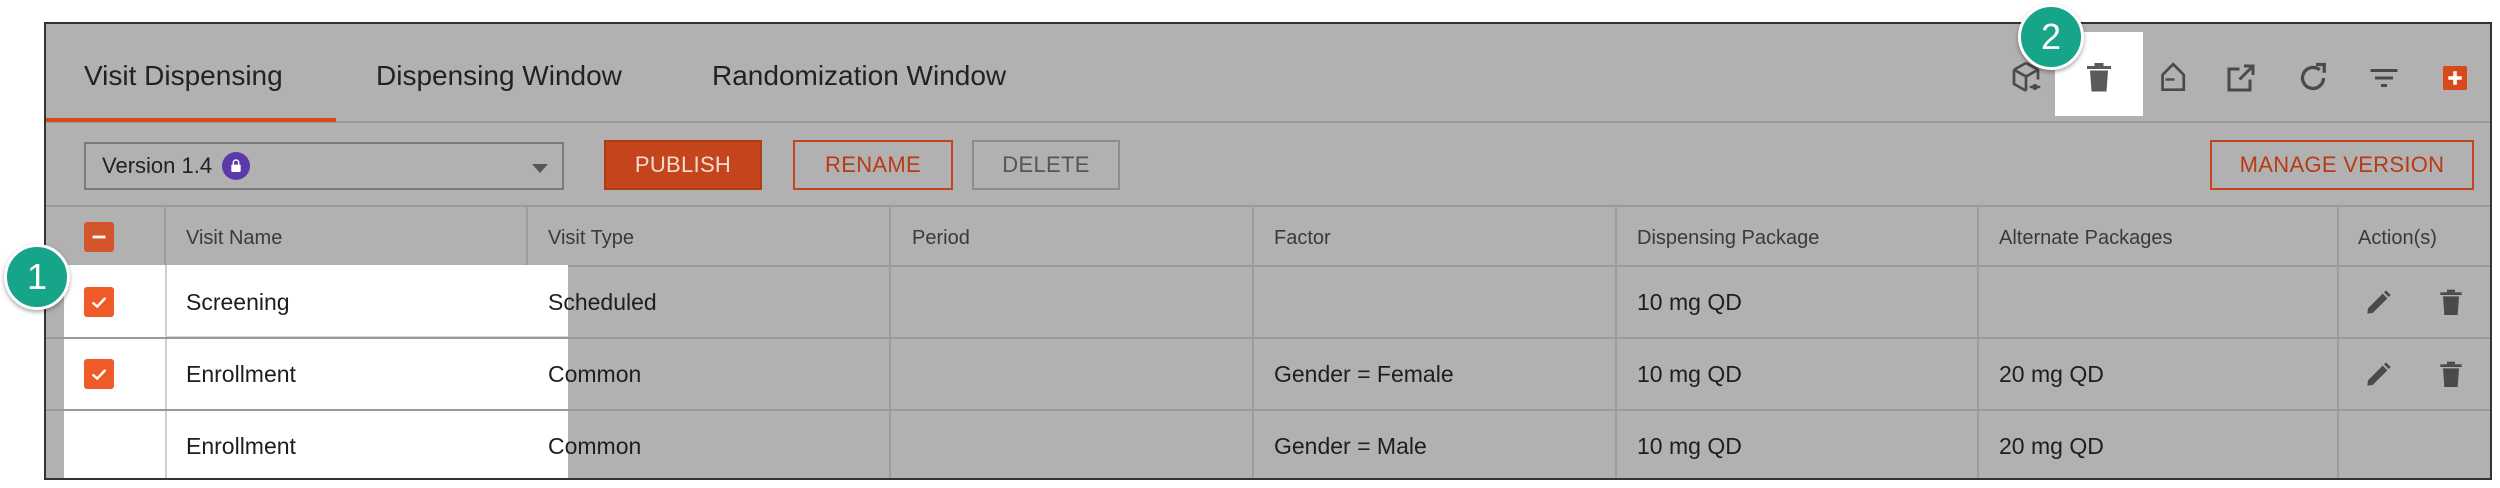 The height and width of the screenshot is (488, 2500). I want to click on callout-badge-2: 2, so click(2051, 37).